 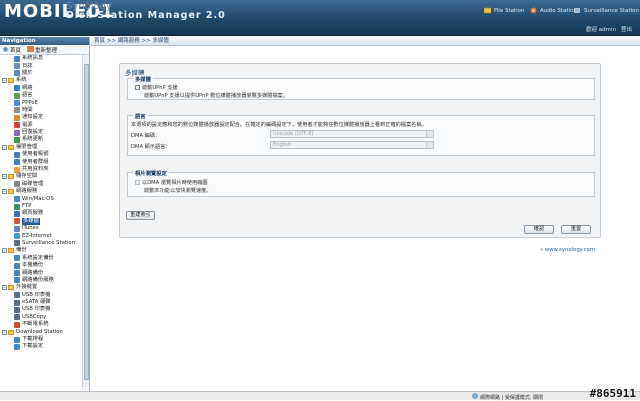 What do you see at coordinates (41, 346) in the screenshot?
I see `tree-item: 下載設定` at bounding box center [41, 346].